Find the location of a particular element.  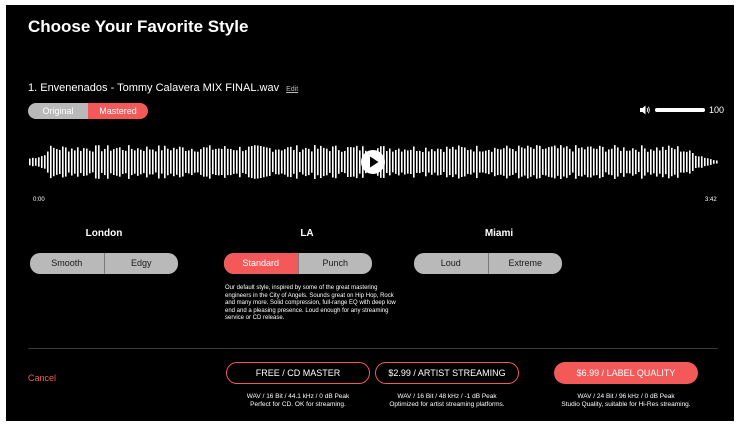

style-title-london: London is located at coordinates (104, 233).